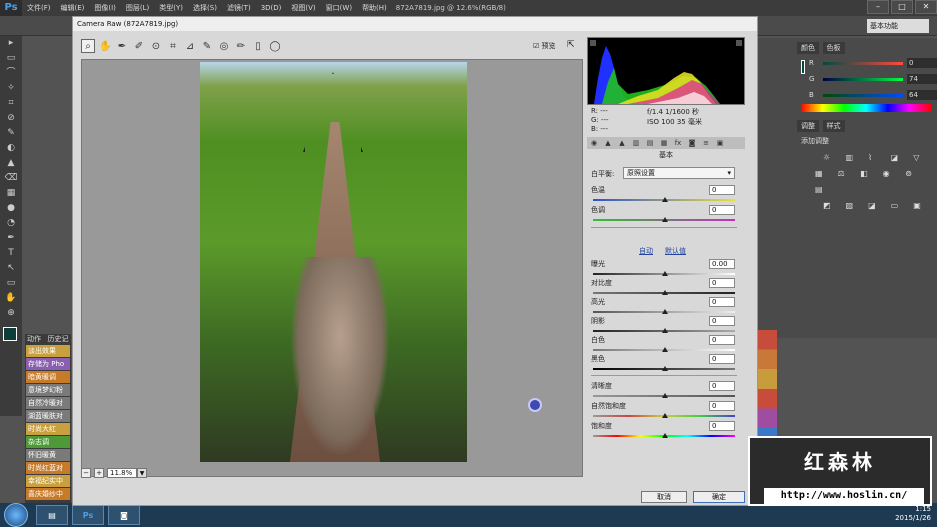  I want to click on red-eye-icon: ◎, so click(224, 46).